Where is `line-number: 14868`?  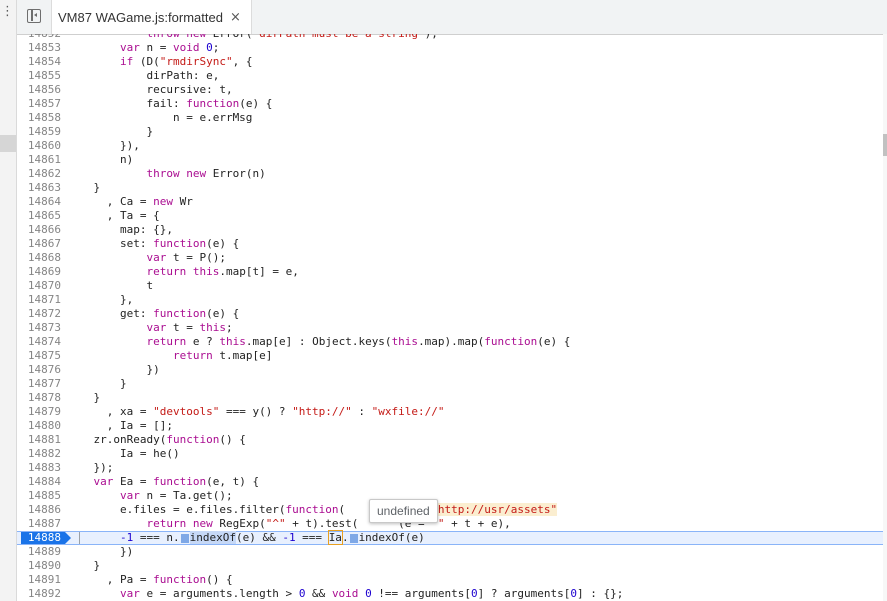
line-number: 14868 is located at coordinates (39, 258).